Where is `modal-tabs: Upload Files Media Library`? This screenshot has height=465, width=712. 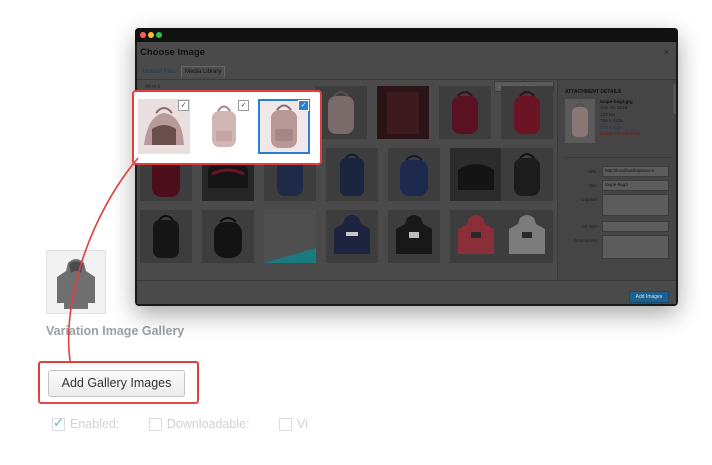
modal-tabs: Upload Files Media Library is located at coordinates (183, 72).